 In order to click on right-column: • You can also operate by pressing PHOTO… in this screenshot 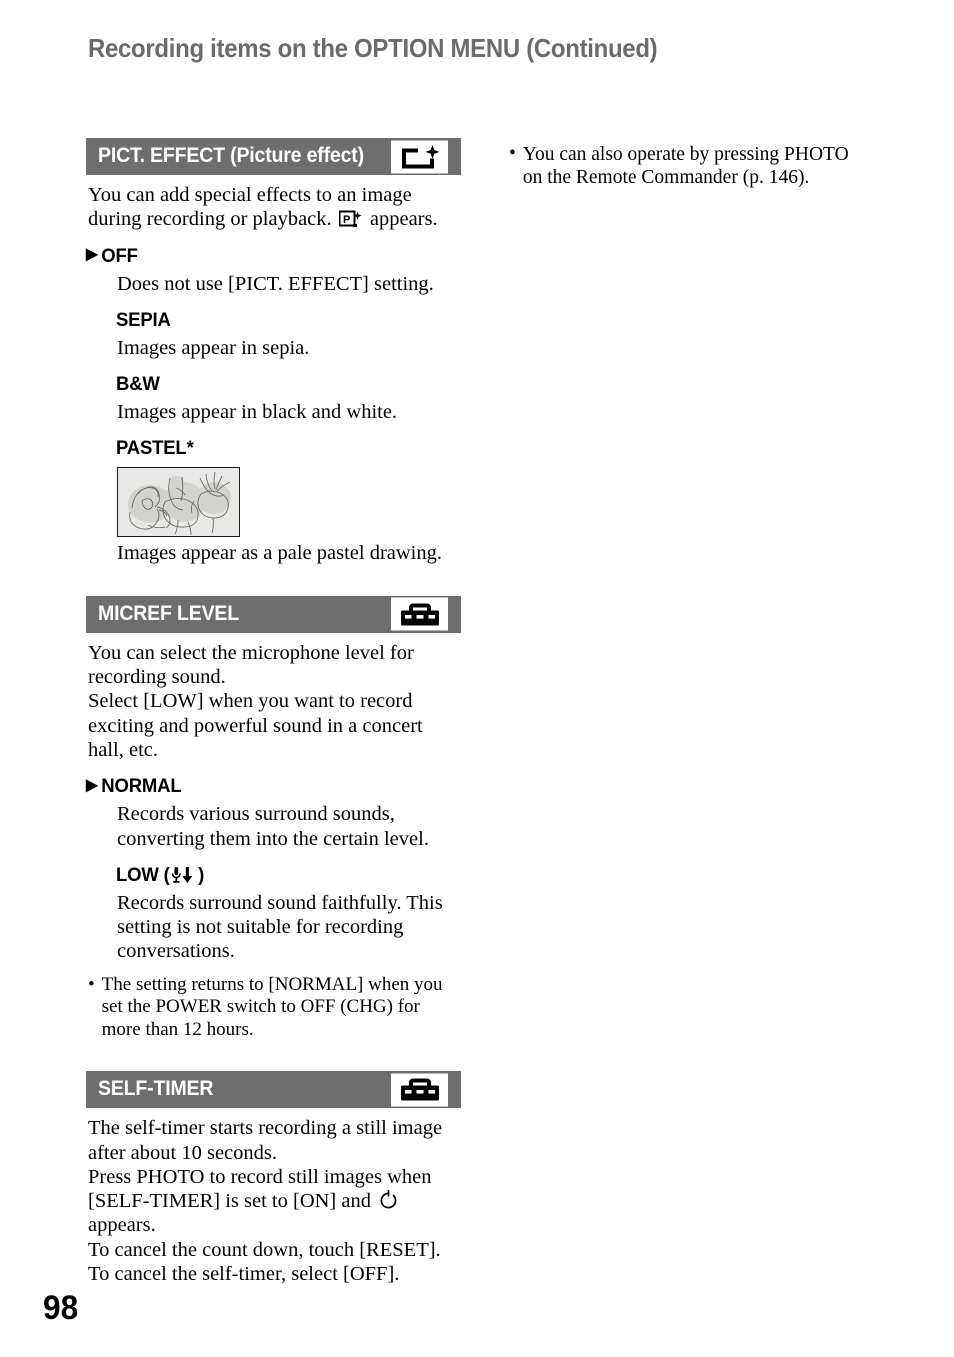, I will do `click(697, 161)`.